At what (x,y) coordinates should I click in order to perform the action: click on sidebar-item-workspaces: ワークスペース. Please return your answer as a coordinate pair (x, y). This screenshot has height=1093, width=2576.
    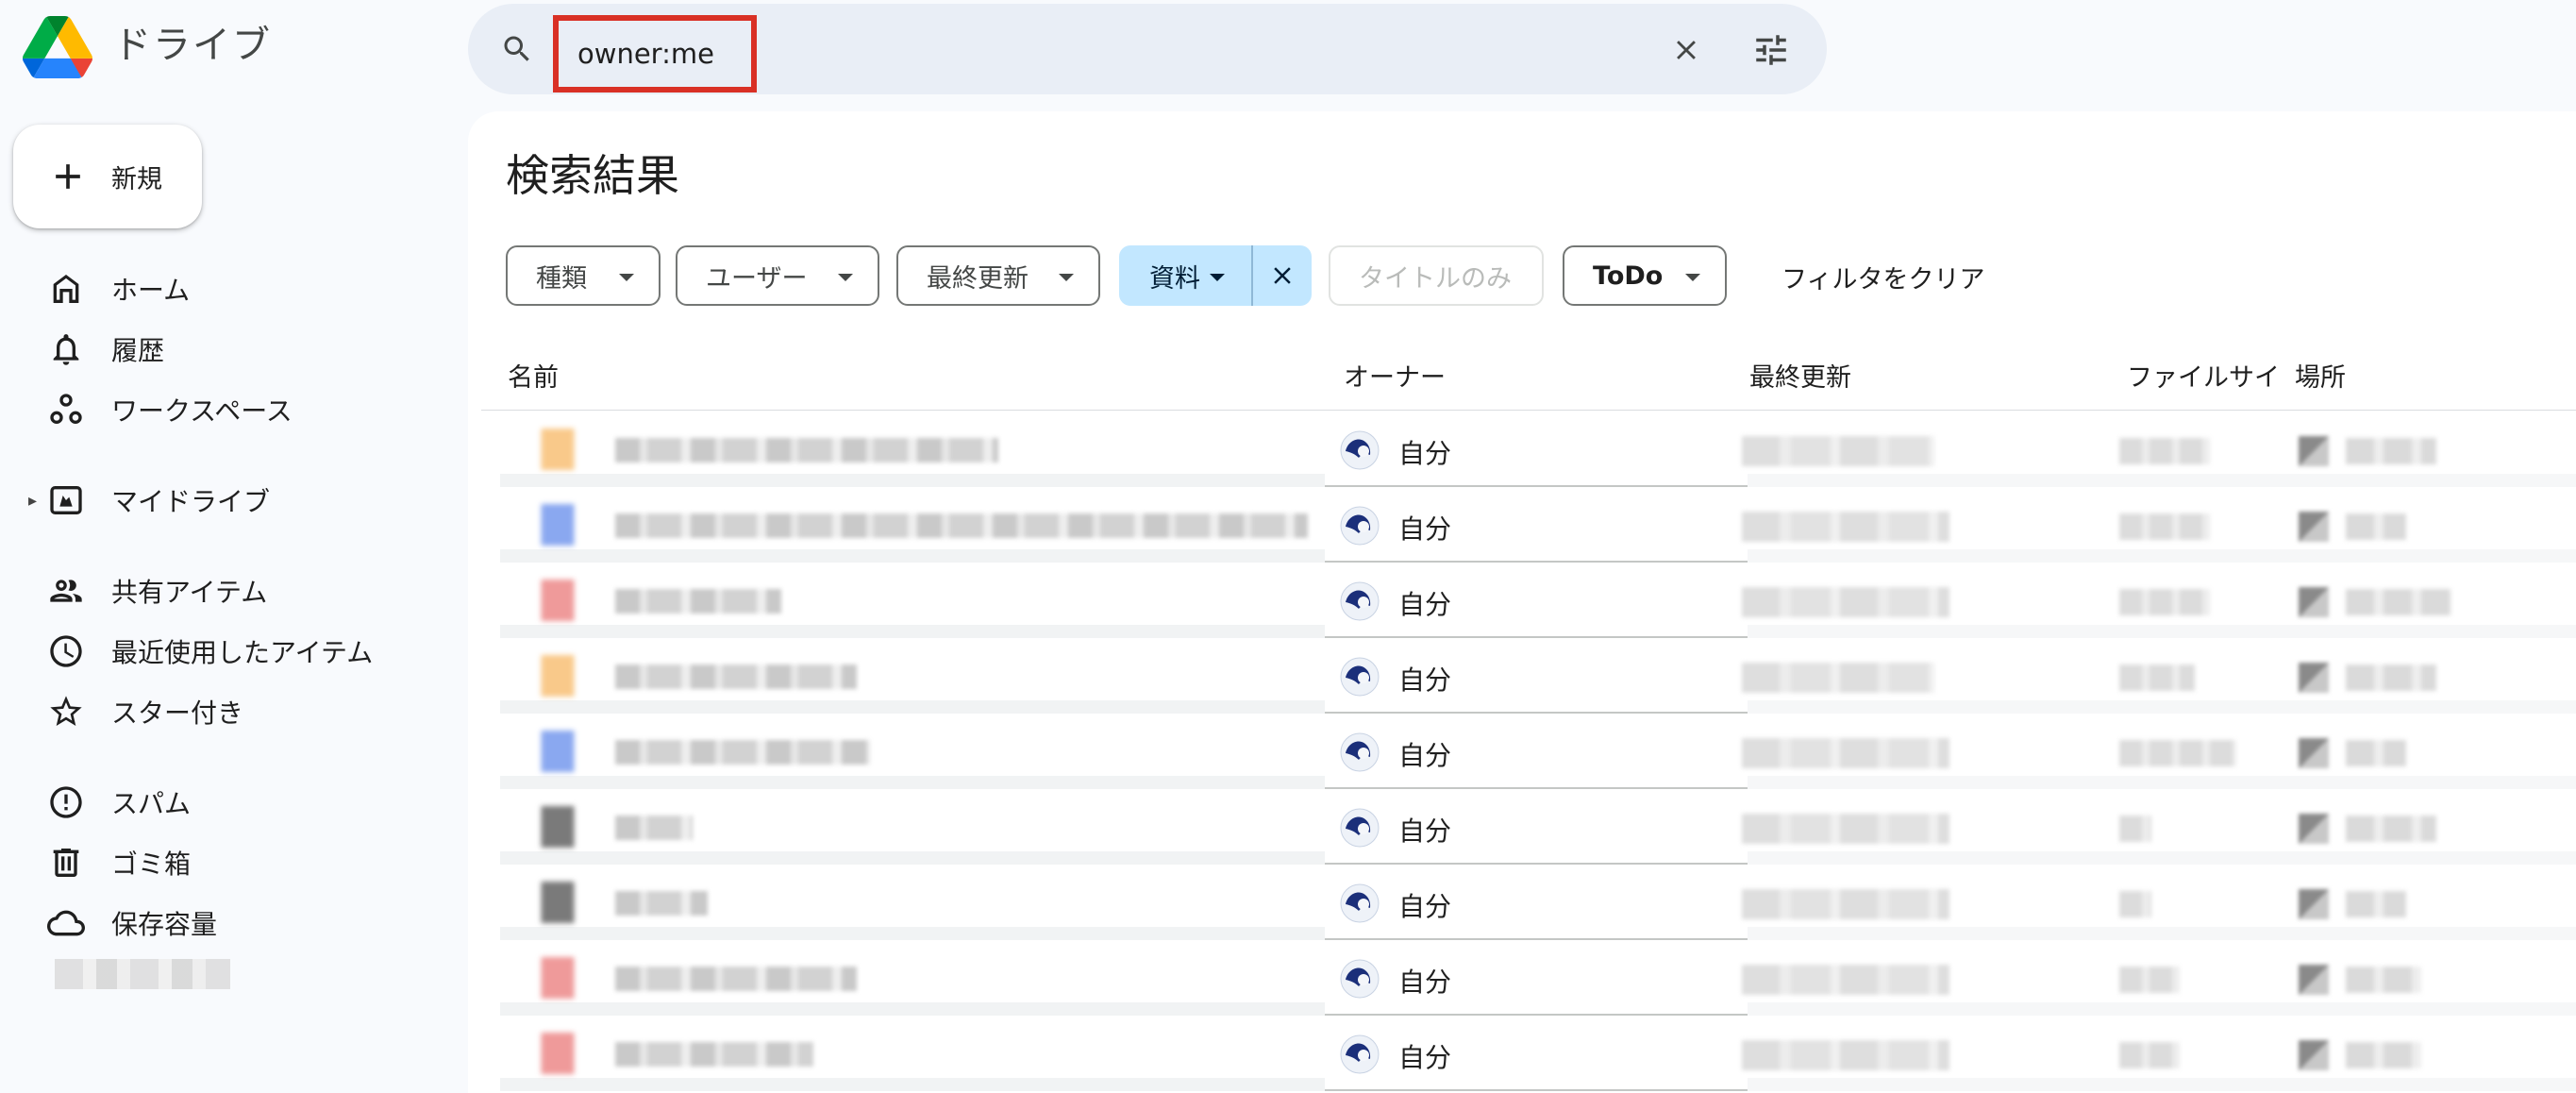
    Looking at the image, I should click on (226, 409).